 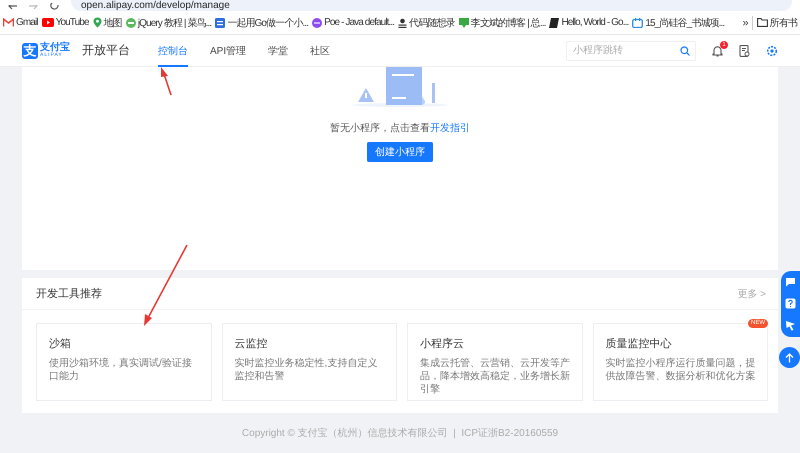 What do you see at coordinates (12, 8) in the screenshot?
I see `back-icon` at bounding box center [12, 8].